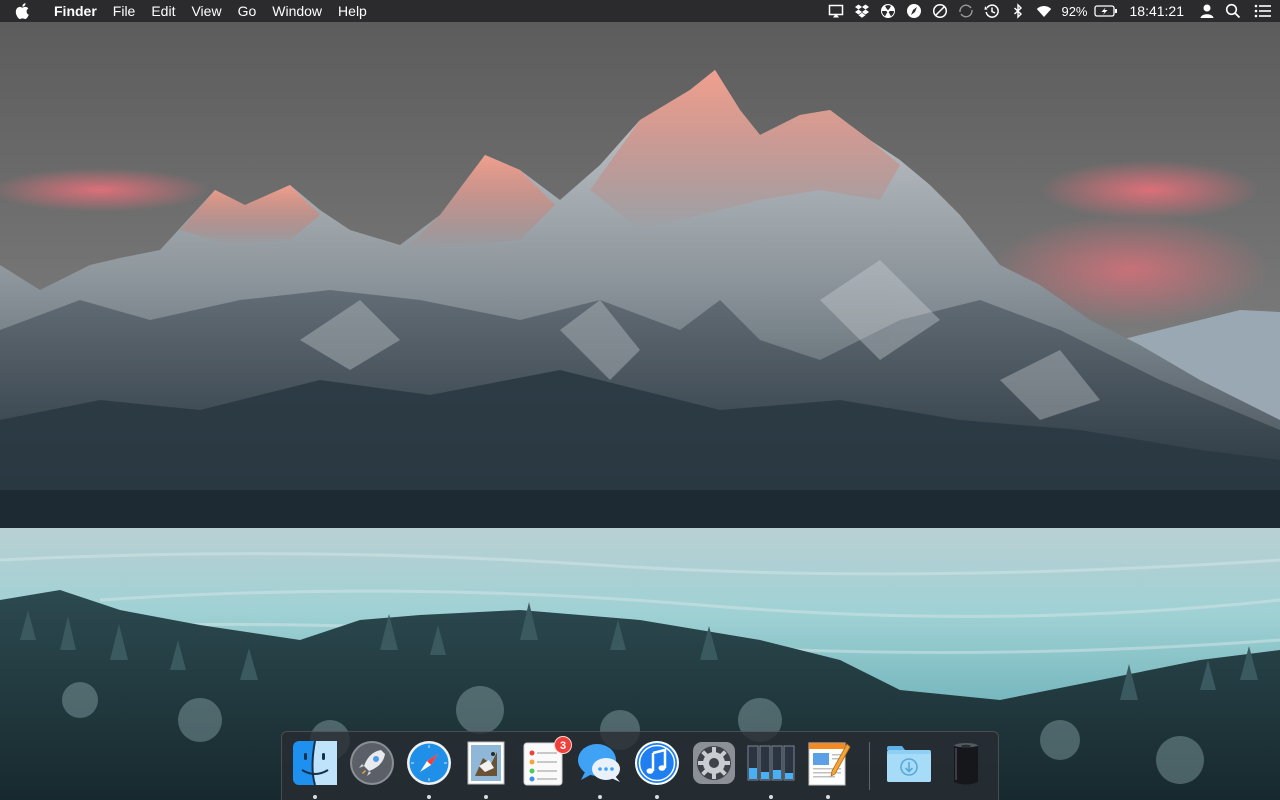 This screenshot has width=1280, height=800. What do you see at coordinates (1233, 11) in the screenshot?
I see `spotlight-search-icon` at bounding box center [1233, 11].